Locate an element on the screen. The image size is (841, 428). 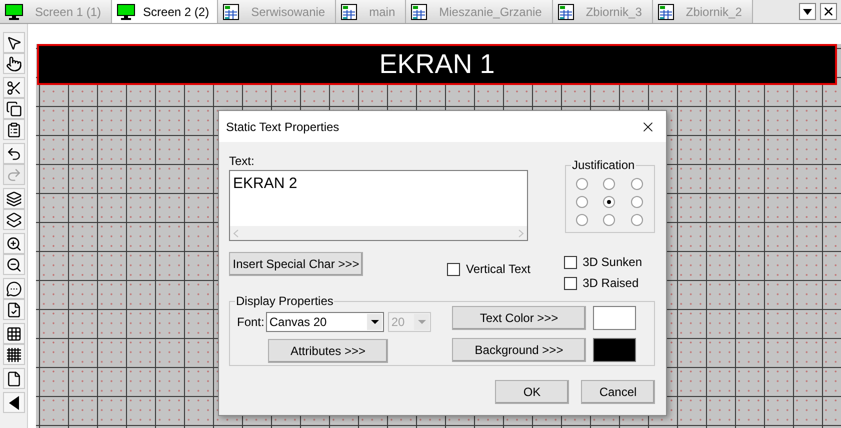
zoom-out-icon is located at coordinates (14, 264).